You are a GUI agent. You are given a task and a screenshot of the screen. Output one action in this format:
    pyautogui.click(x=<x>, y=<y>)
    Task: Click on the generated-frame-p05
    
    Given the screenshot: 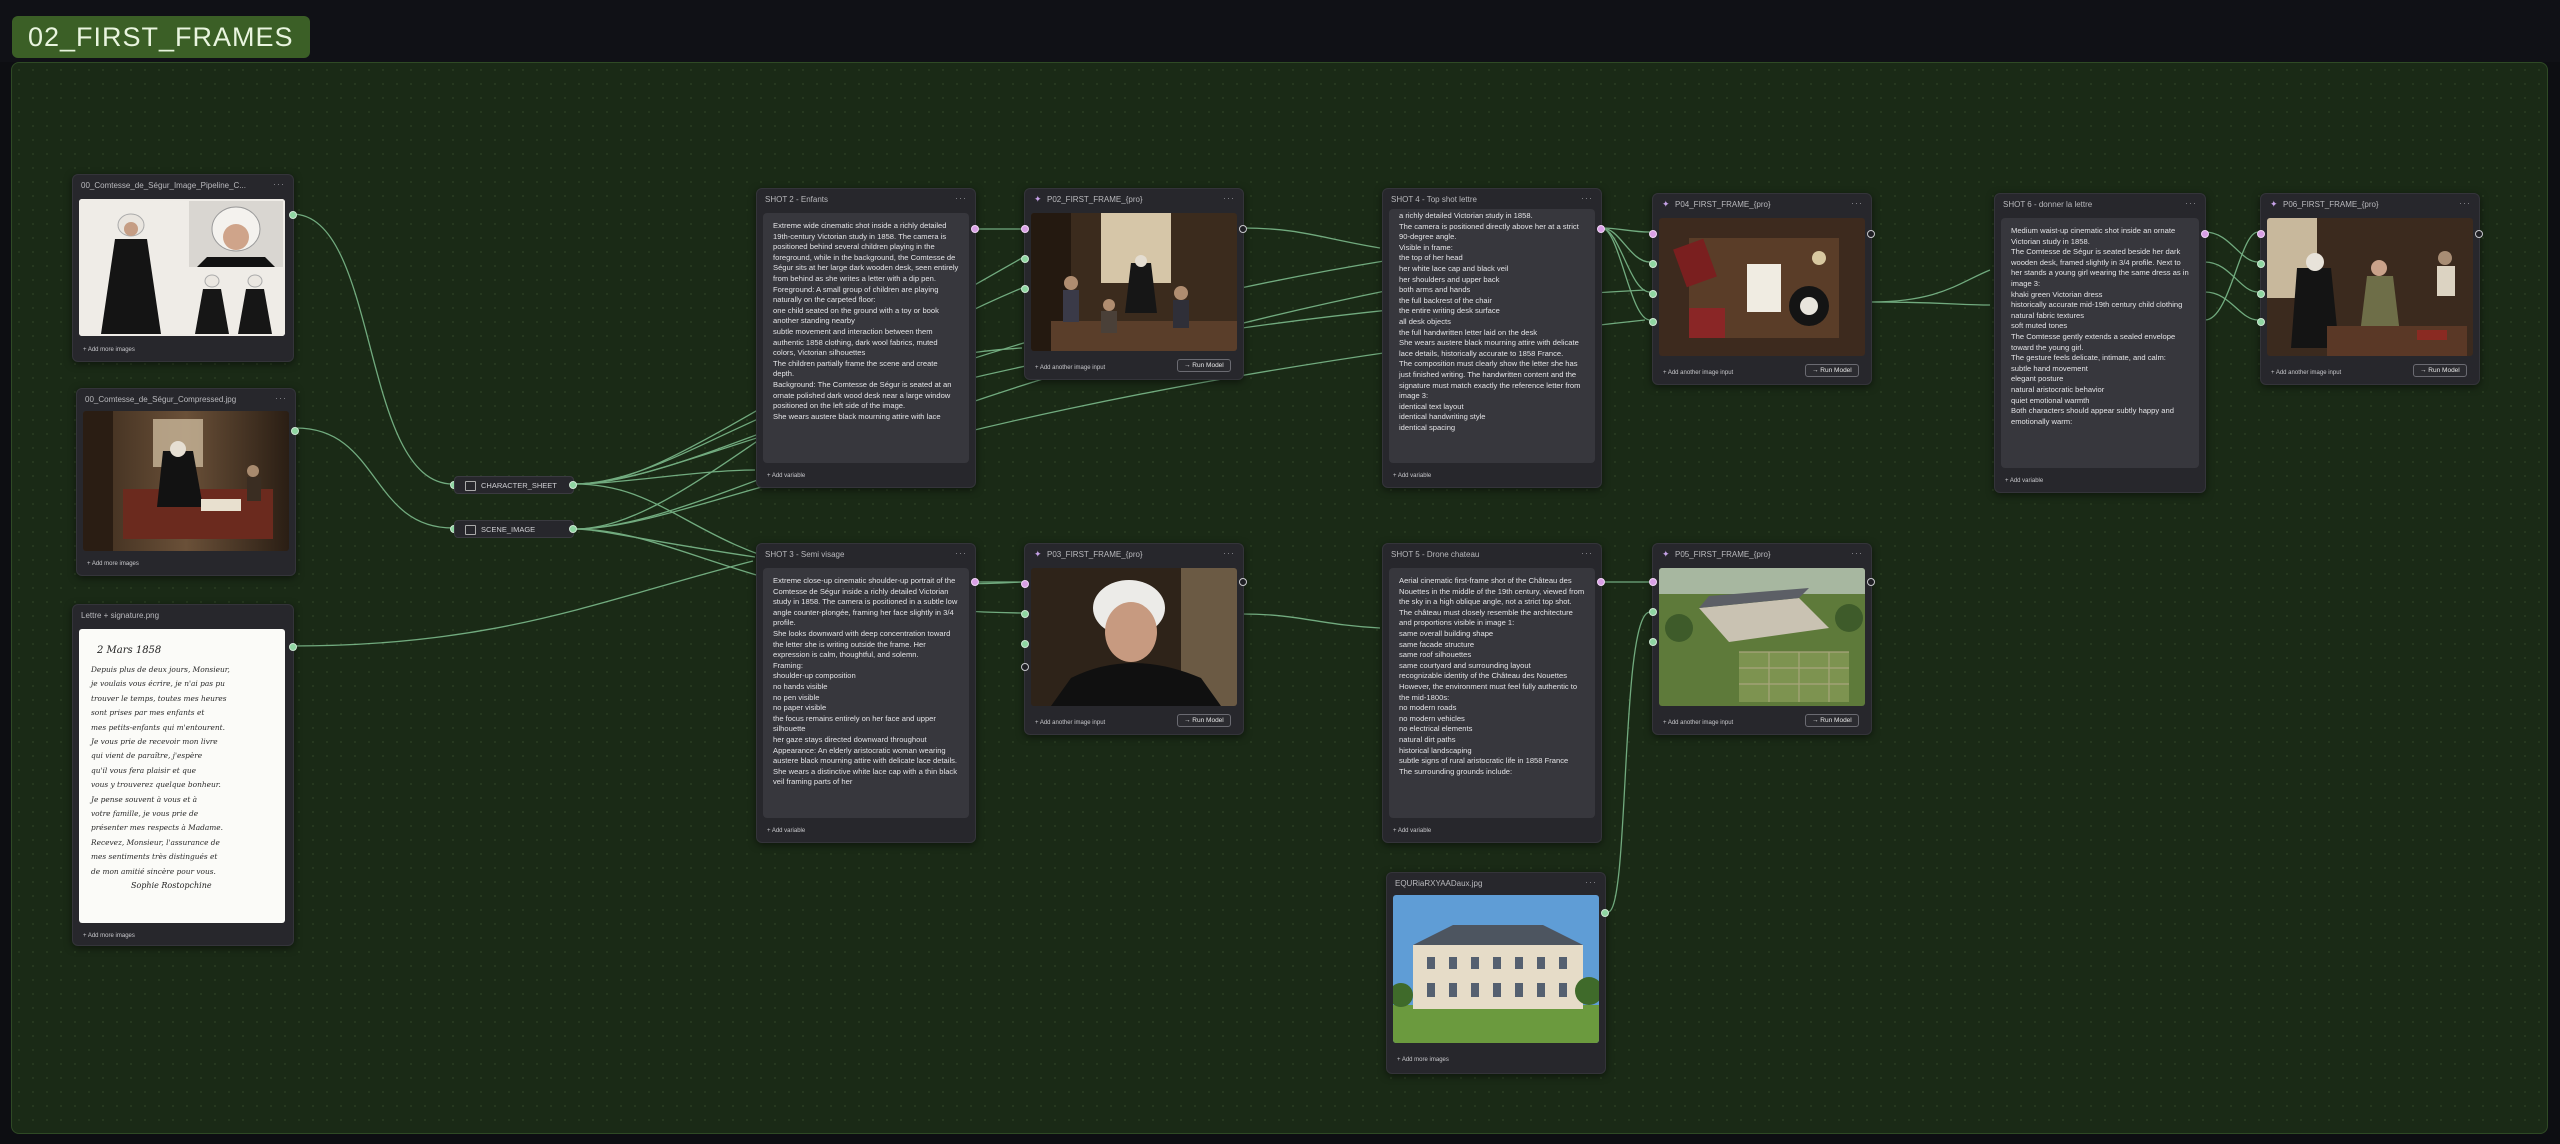 What is the action you would take?
    pyautogui.click(x=1762, y=637)
    